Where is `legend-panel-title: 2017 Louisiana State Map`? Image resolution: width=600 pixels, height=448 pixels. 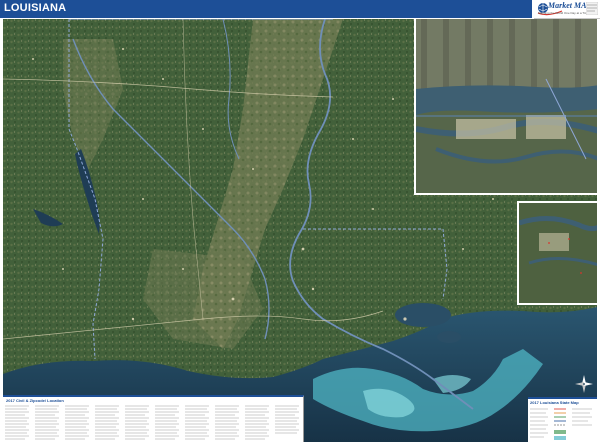 legend-panel-title: 2017 Louisiana State Map is located at coordinates (554, 402).